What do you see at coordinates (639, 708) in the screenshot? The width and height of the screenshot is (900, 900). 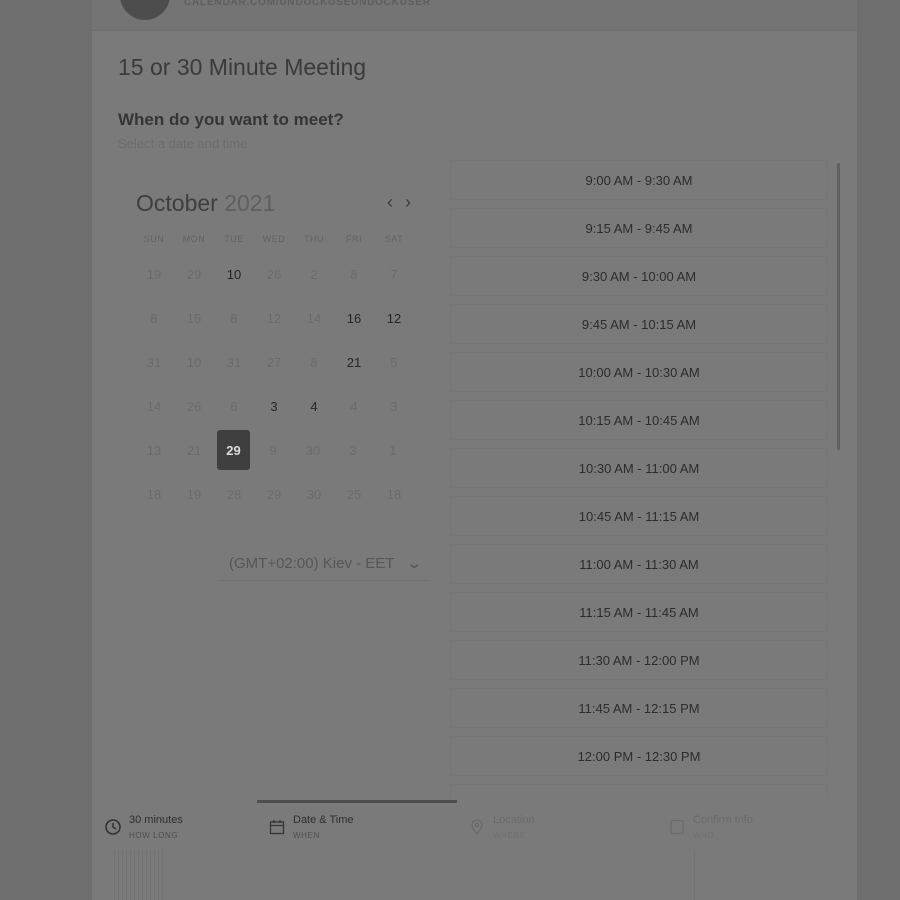 I see `time-slot-button: 11:45 AM - 12:15 PM` at bounding box center [639, 708].